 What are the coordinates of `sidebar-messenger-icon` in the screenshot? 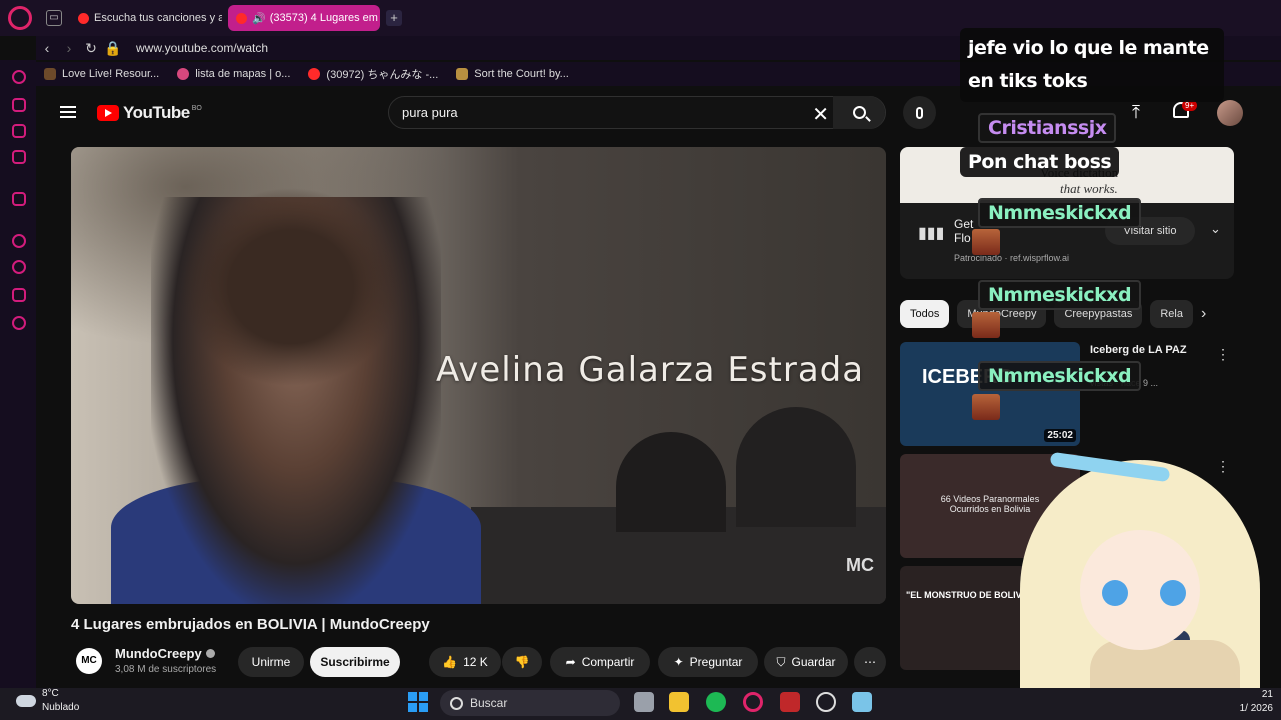 It's located at (19, 131).